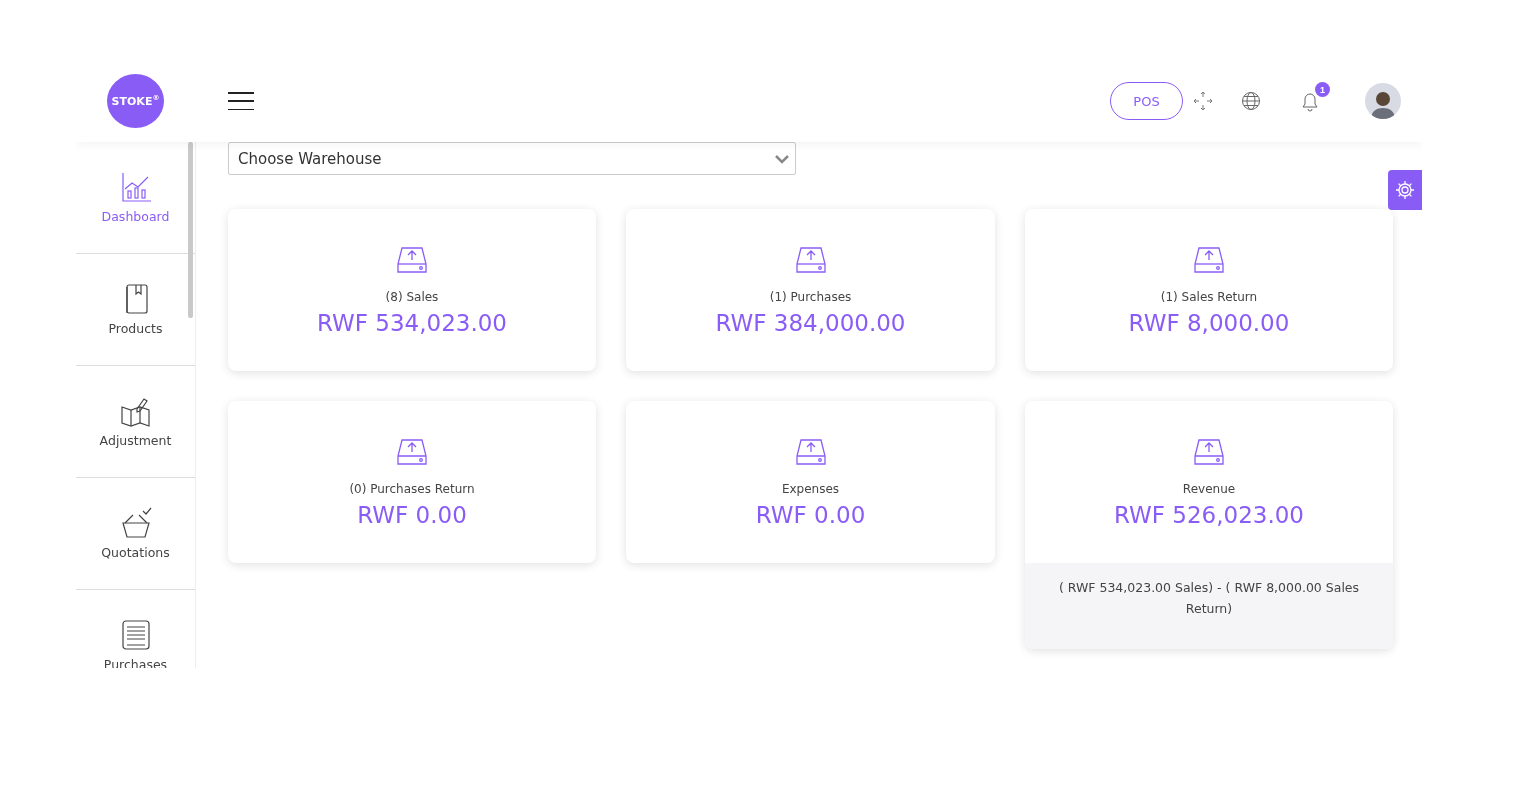 This screenshot has height=790, width=1532. I want to click on stat-value: RWF 526,023.00, so click(1209, 515).